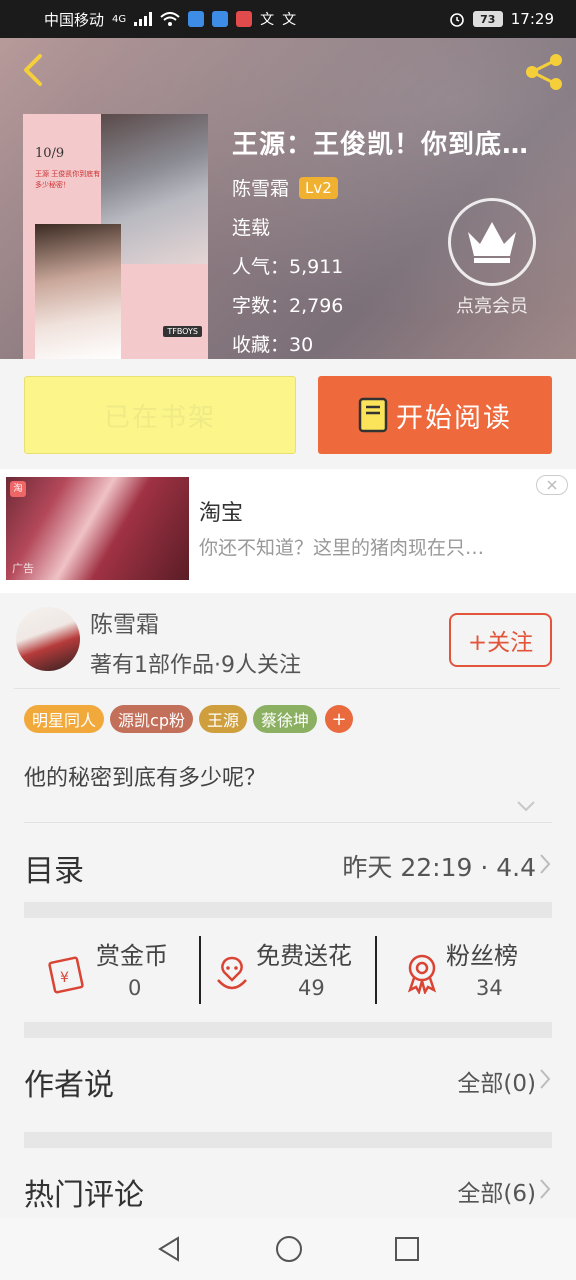 This screenshot has width=576, height=1280. Describe the element at coordinates (23, 568) in the screenshot. I see `ad-mark: 广告` at that location.